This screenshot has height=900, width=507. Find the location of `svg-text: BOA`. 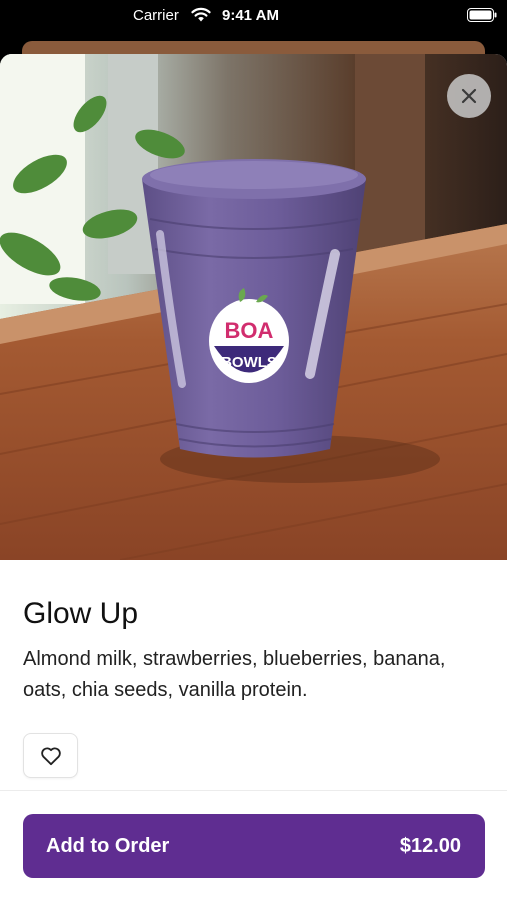

svg-text: BOA is located at coordinates (249, 330).